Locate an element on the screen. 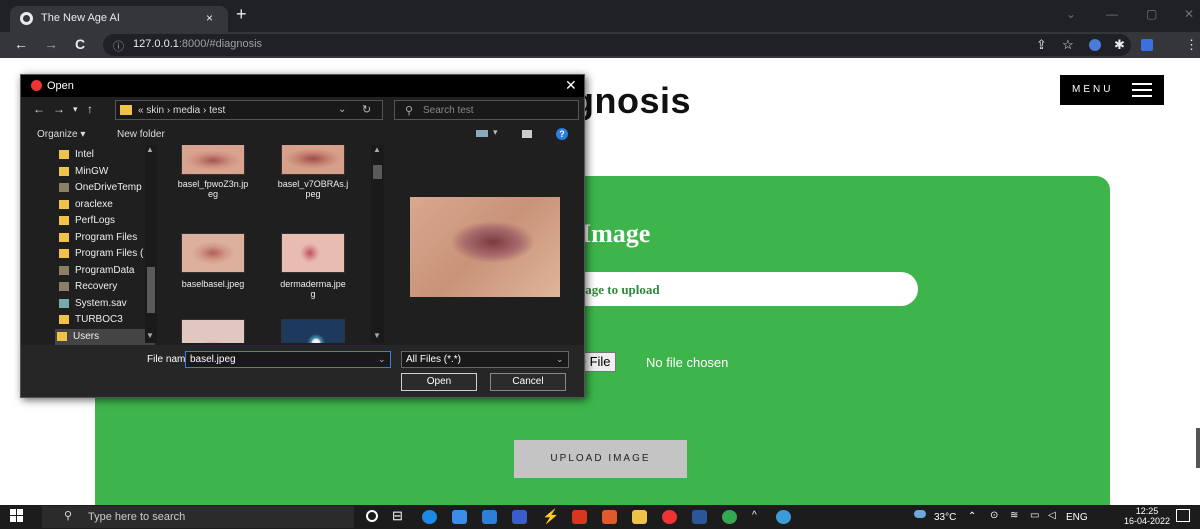  dialog-close-icon: ✕ is located at coordinates (571, 85).